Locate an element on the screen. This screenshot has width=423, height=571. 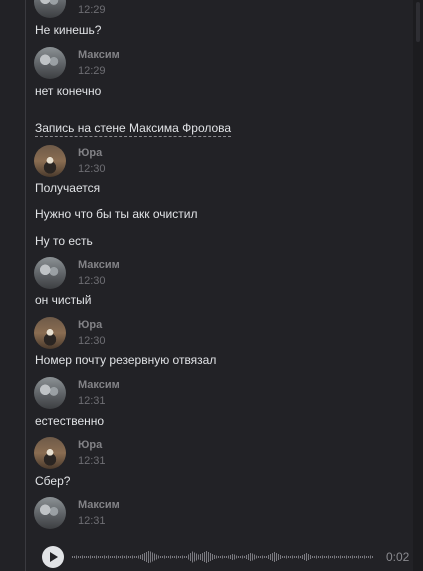
scrollbar-thumb is located at coordinates (418, 22).